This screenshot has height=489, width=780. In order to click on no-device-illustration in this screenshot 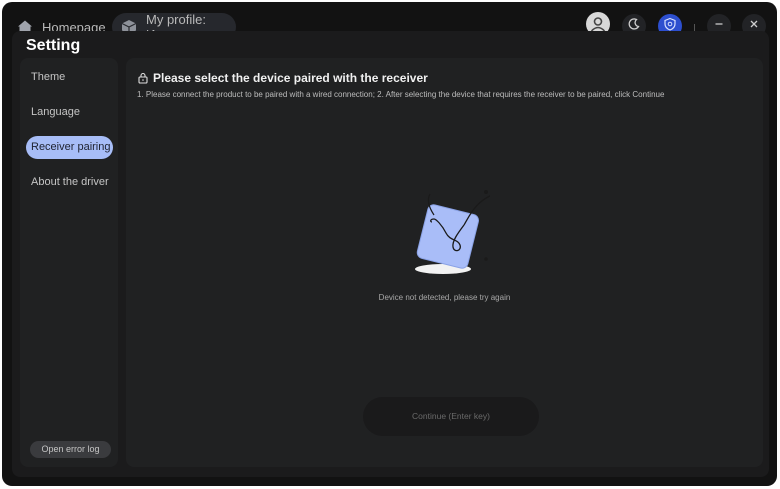, I will do `click(455, 232)`.